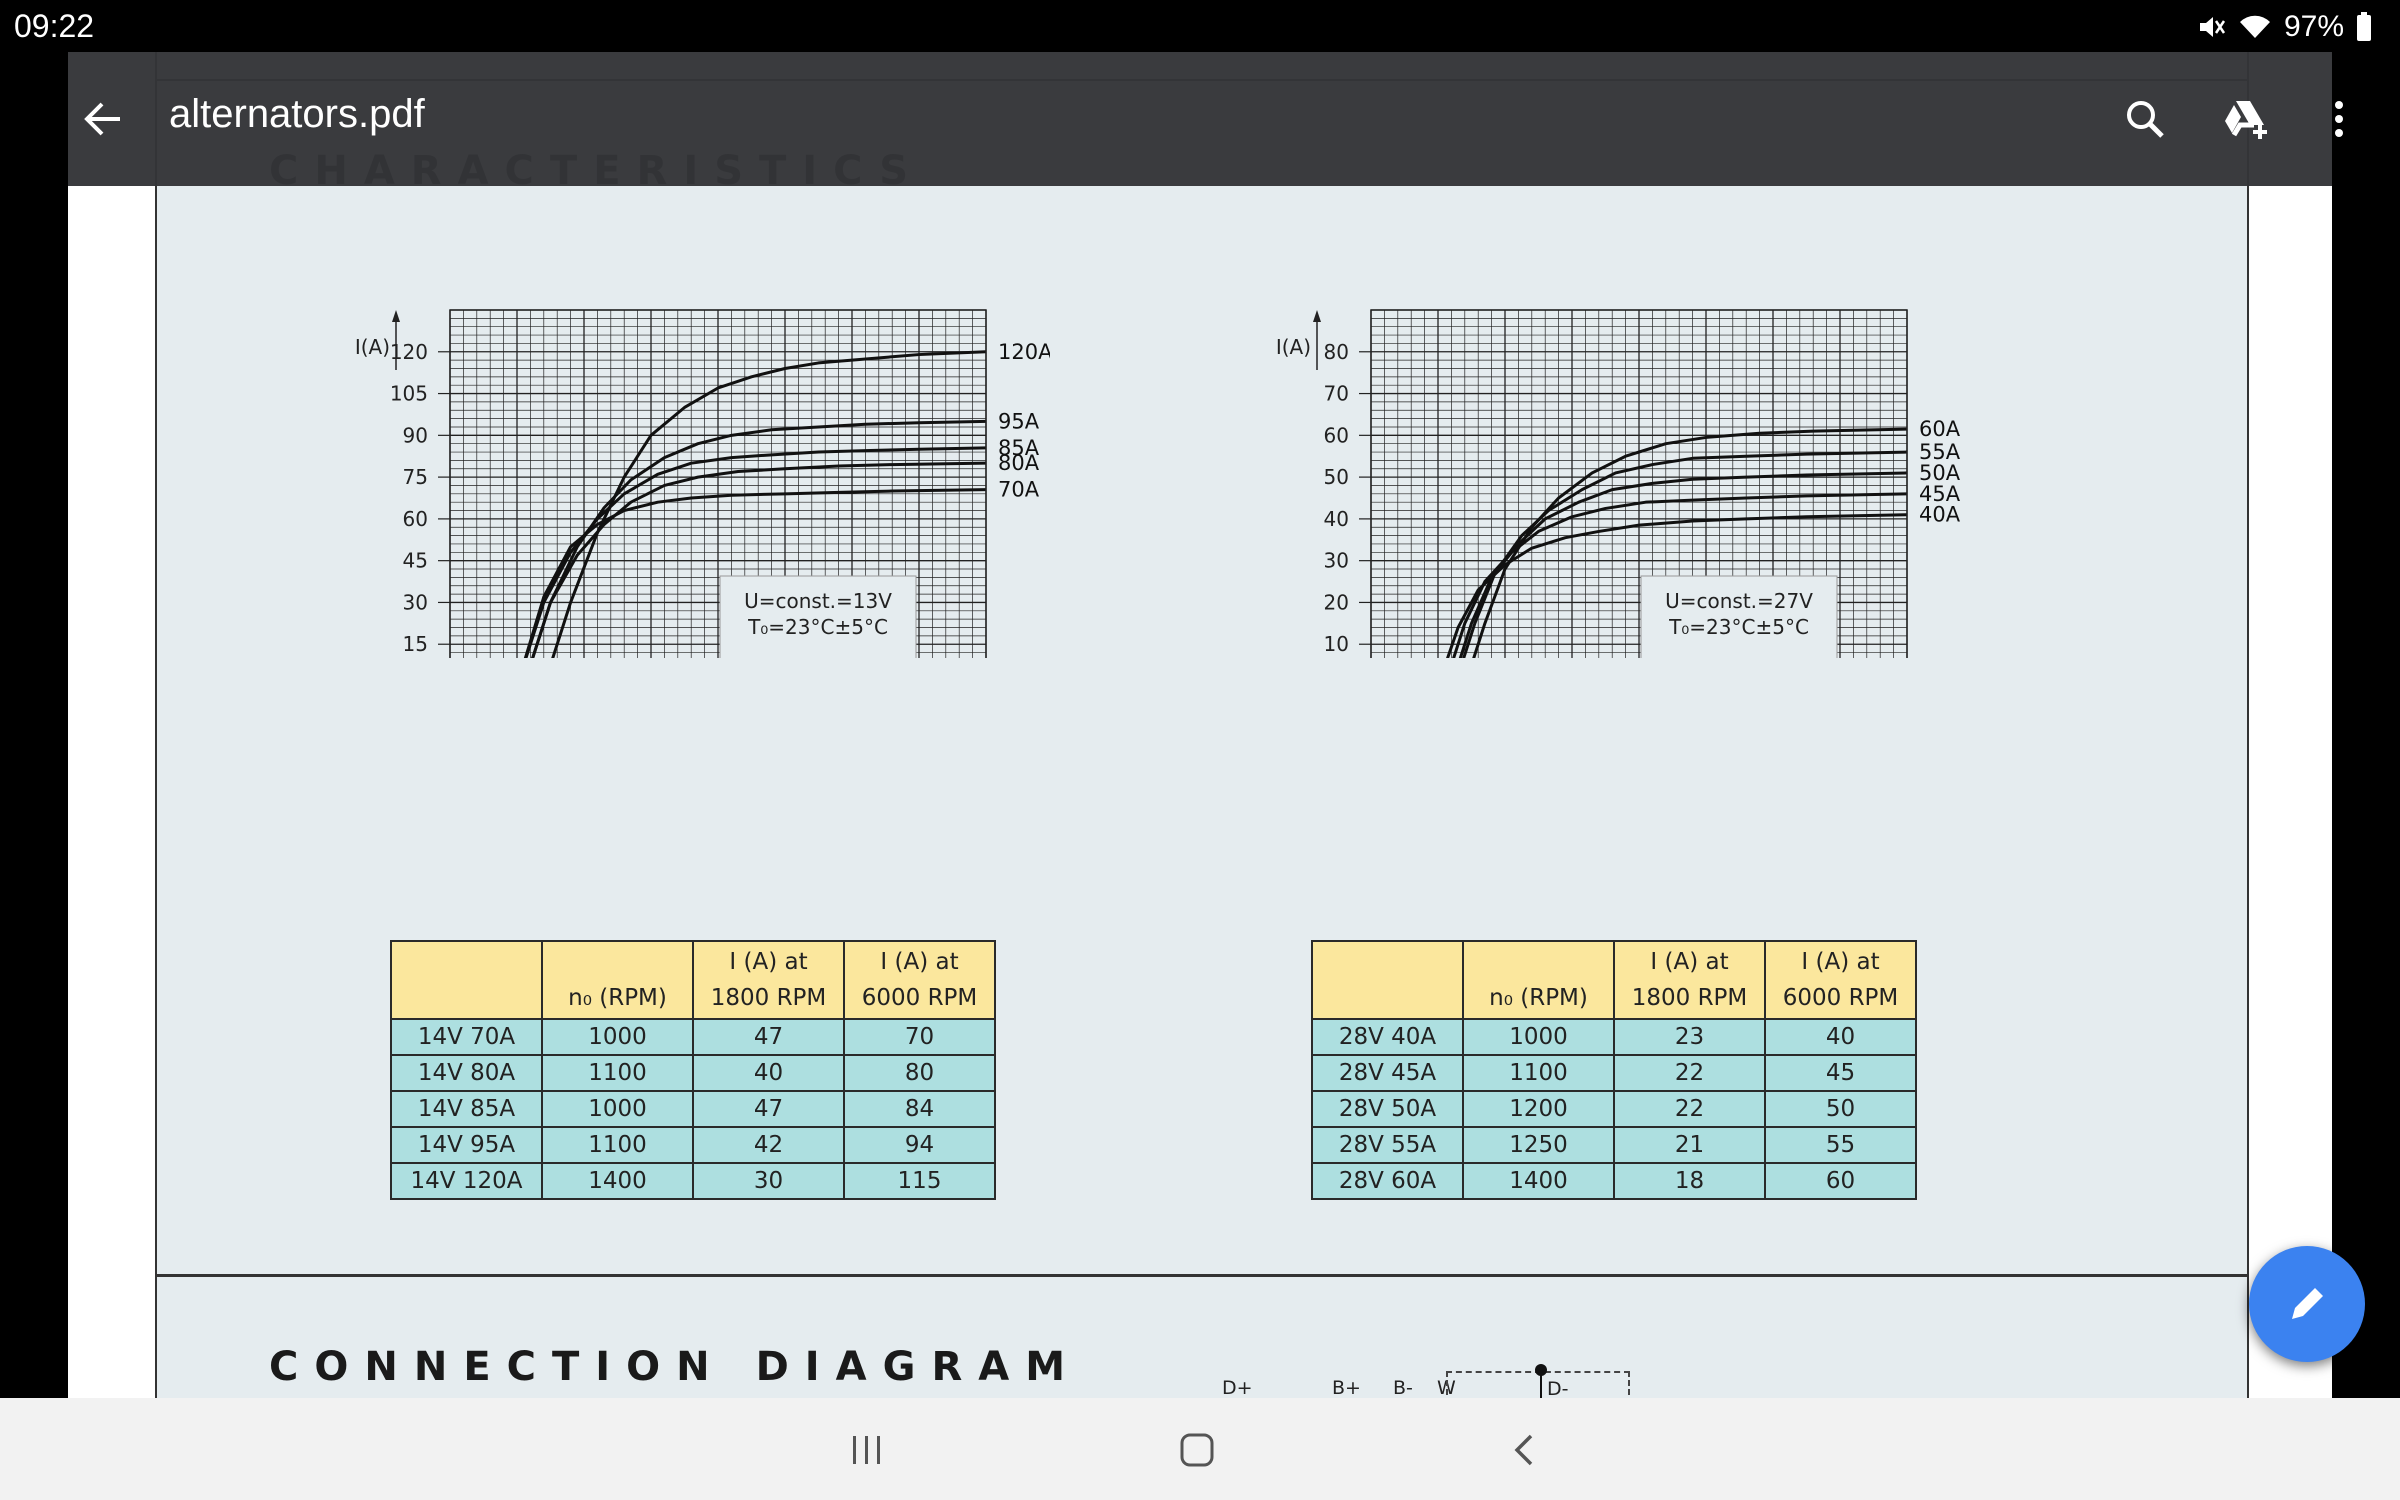  I want to click on table-14v-header-cell: I (A) at 6000 RPM, so click(919, 980).